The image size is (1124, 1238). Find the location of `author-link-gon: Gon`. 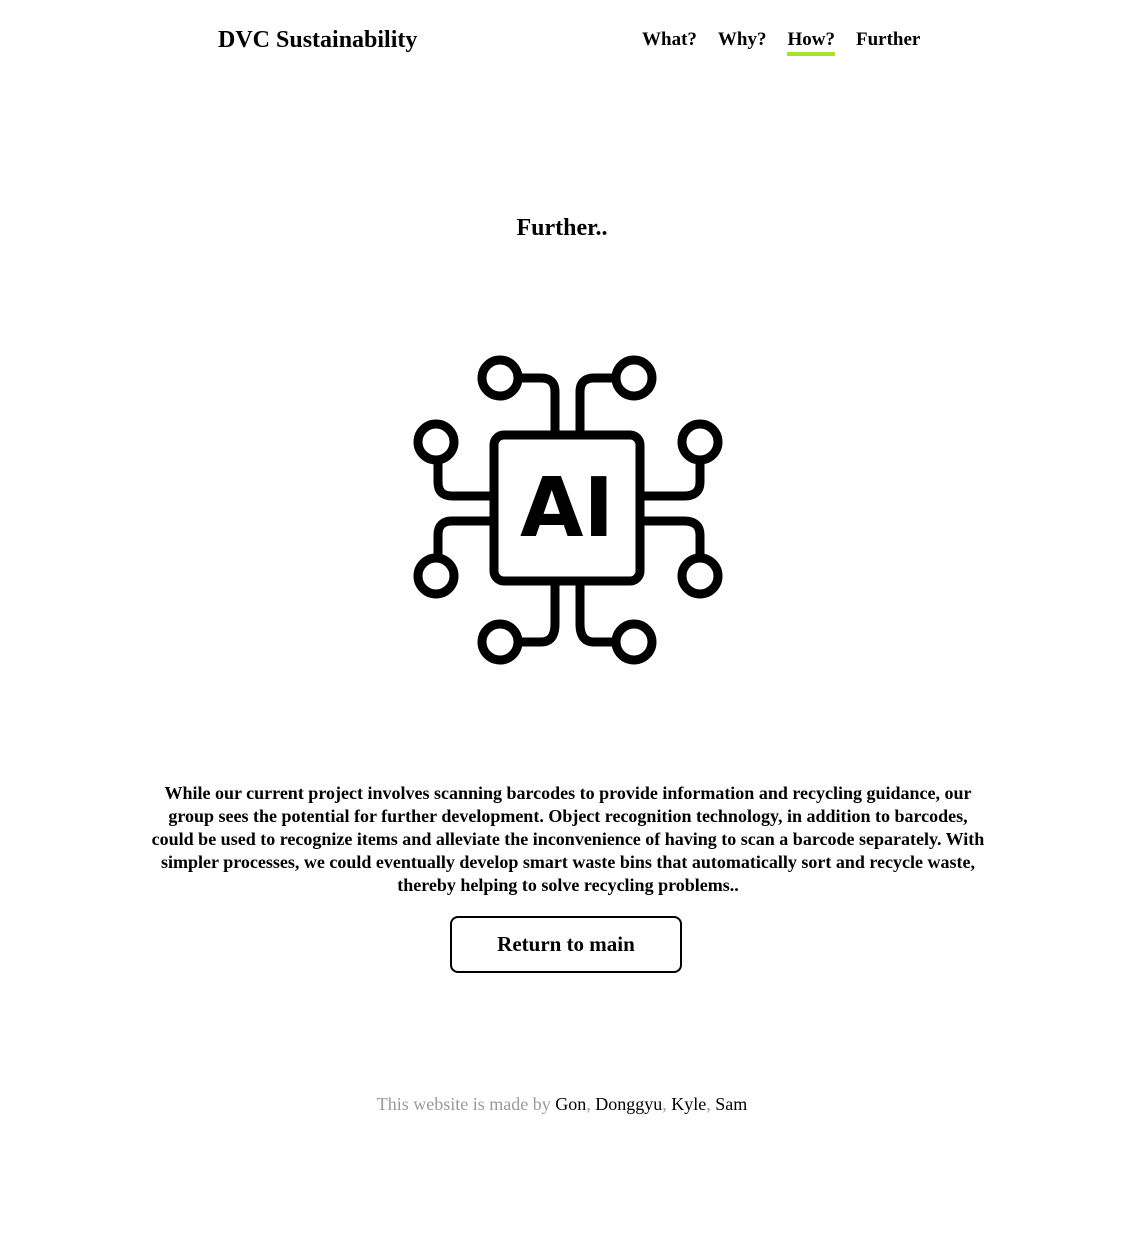

author-link-gon: Gon is located at coordinates (570, 1104).